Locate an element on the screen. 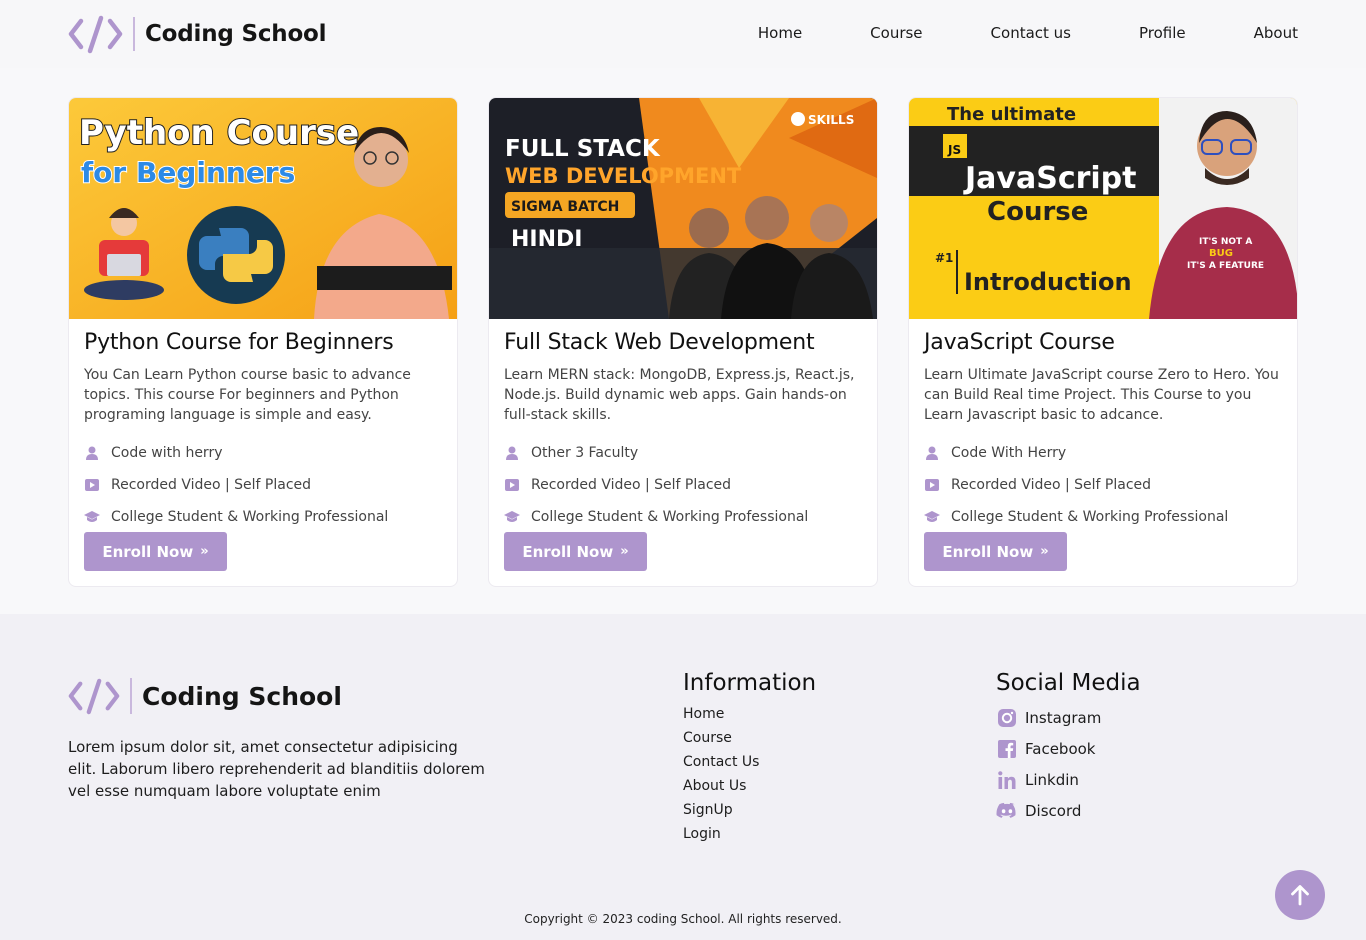  svg-text: Introduction is located at coordinates (1048, 282).